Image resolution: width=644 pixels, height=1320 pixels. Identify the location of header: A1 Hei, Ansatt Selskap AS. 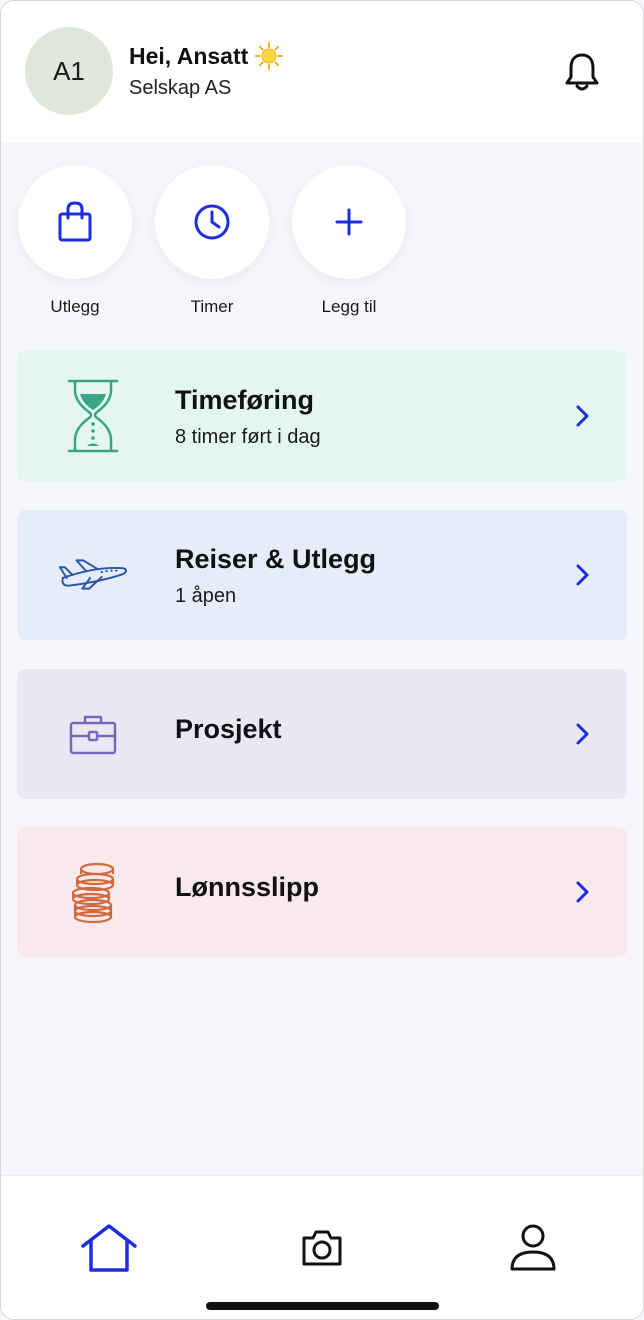
(322, 72).